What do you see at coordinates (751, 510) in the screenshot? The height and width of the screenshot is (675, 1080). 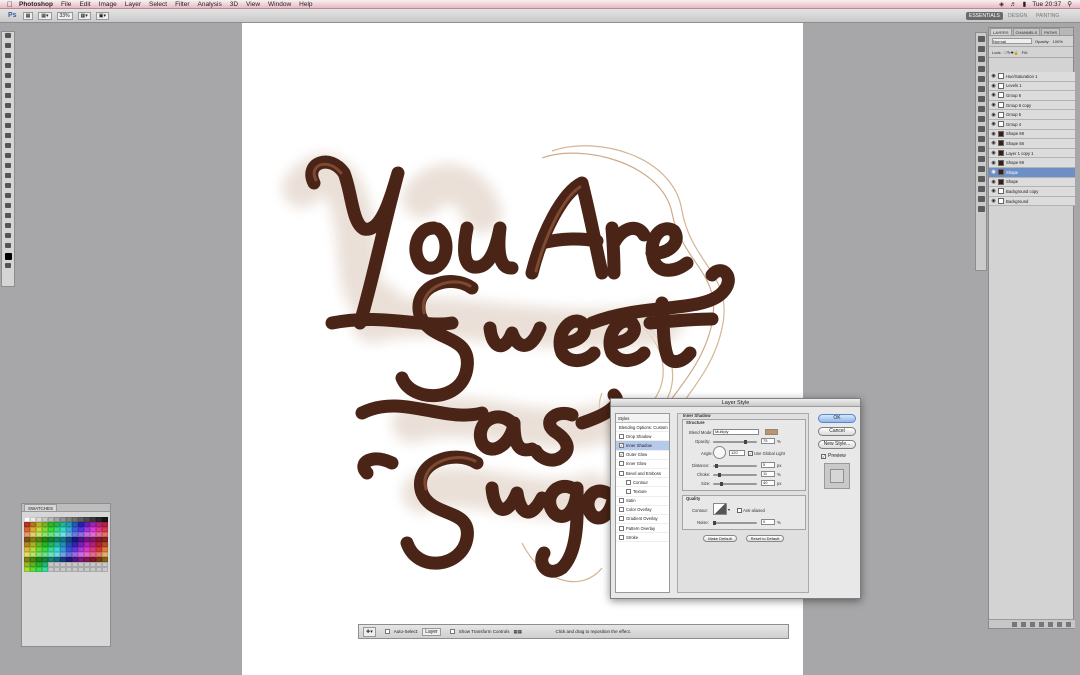 I see `anti-aliased-option: Anti-aliased` at bounding box center [751, 510].